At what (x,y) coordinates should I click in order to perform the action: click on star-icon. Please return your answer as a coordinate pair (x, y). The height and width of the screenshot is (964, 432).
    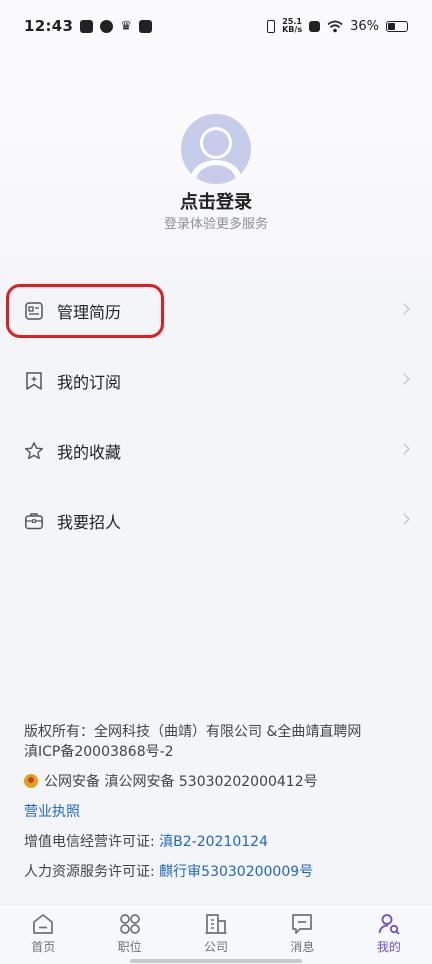
    Looking at the image, I should click on (34, 451).